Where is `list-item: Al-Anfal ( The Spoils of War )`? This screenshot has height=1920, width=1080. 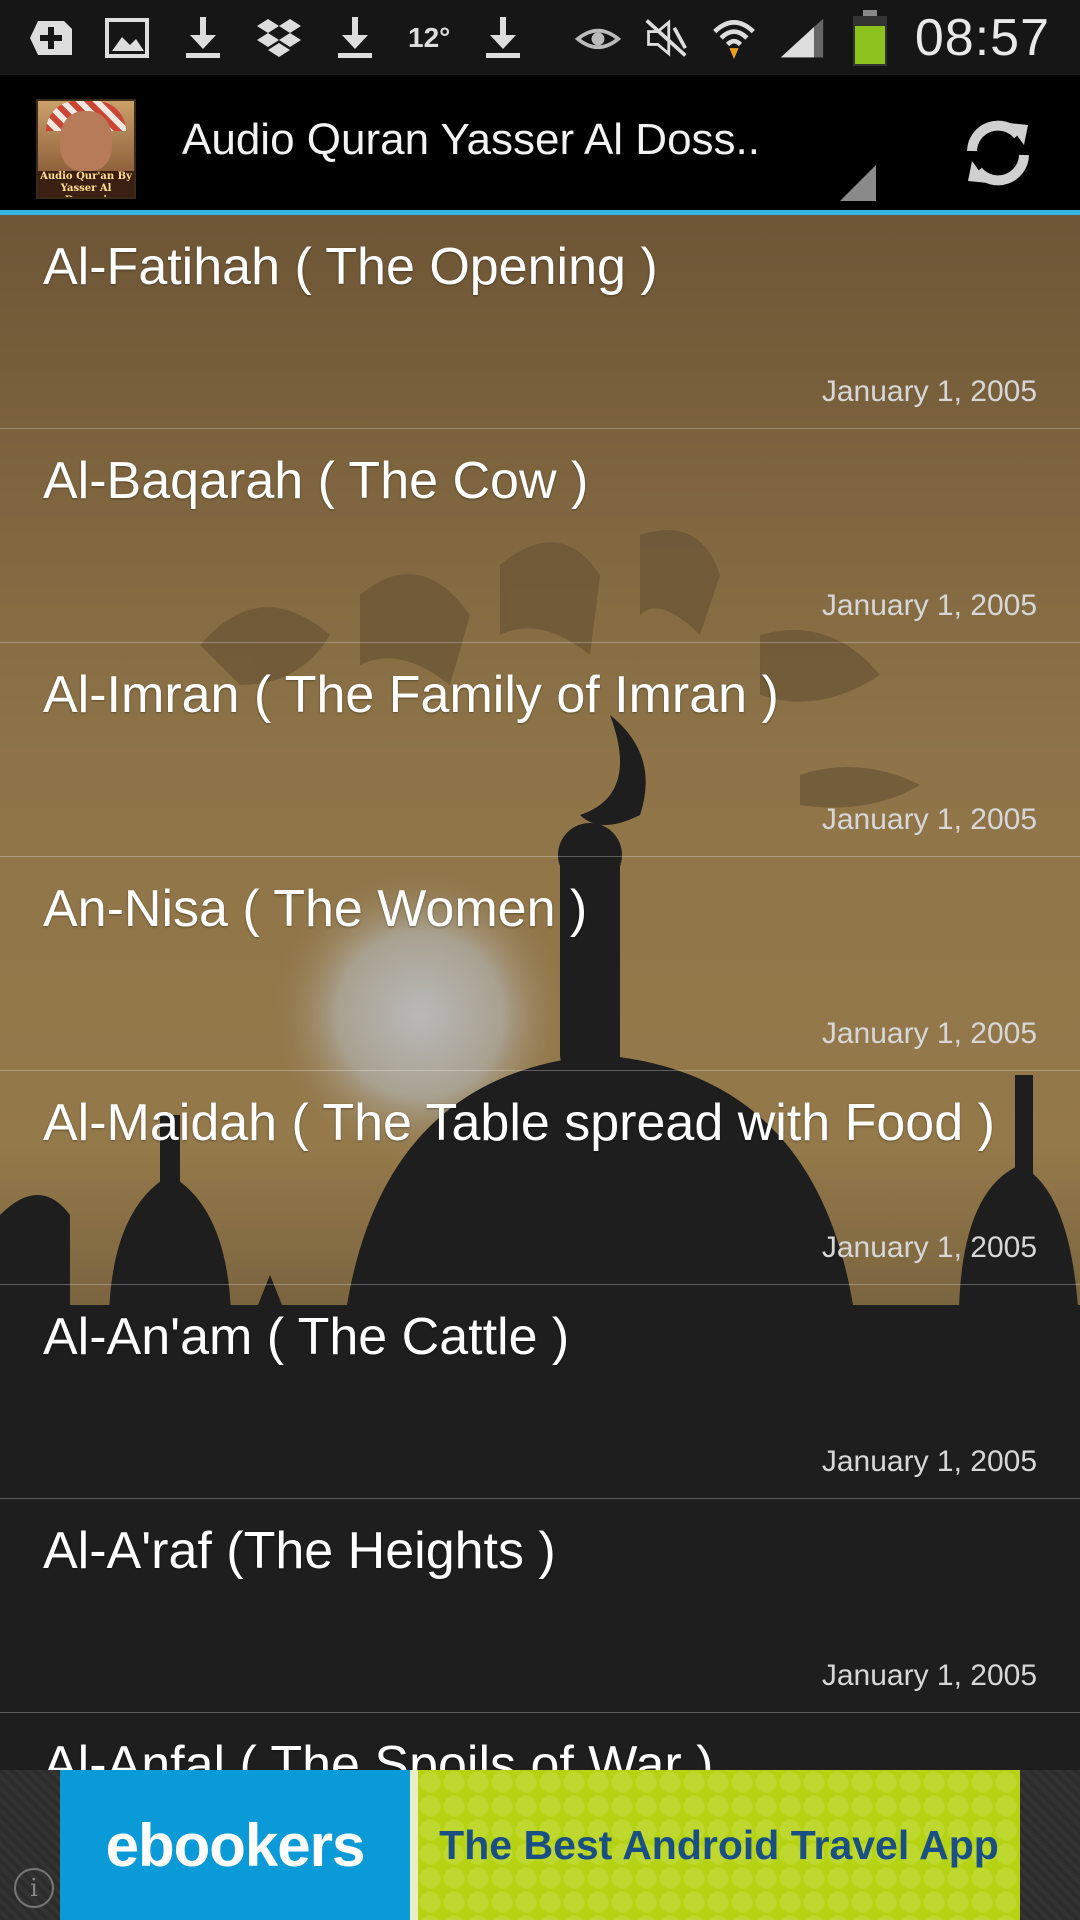 list-item: Al-Anfal ( The Spoils of War ) is located at coordinates (540, 1741).